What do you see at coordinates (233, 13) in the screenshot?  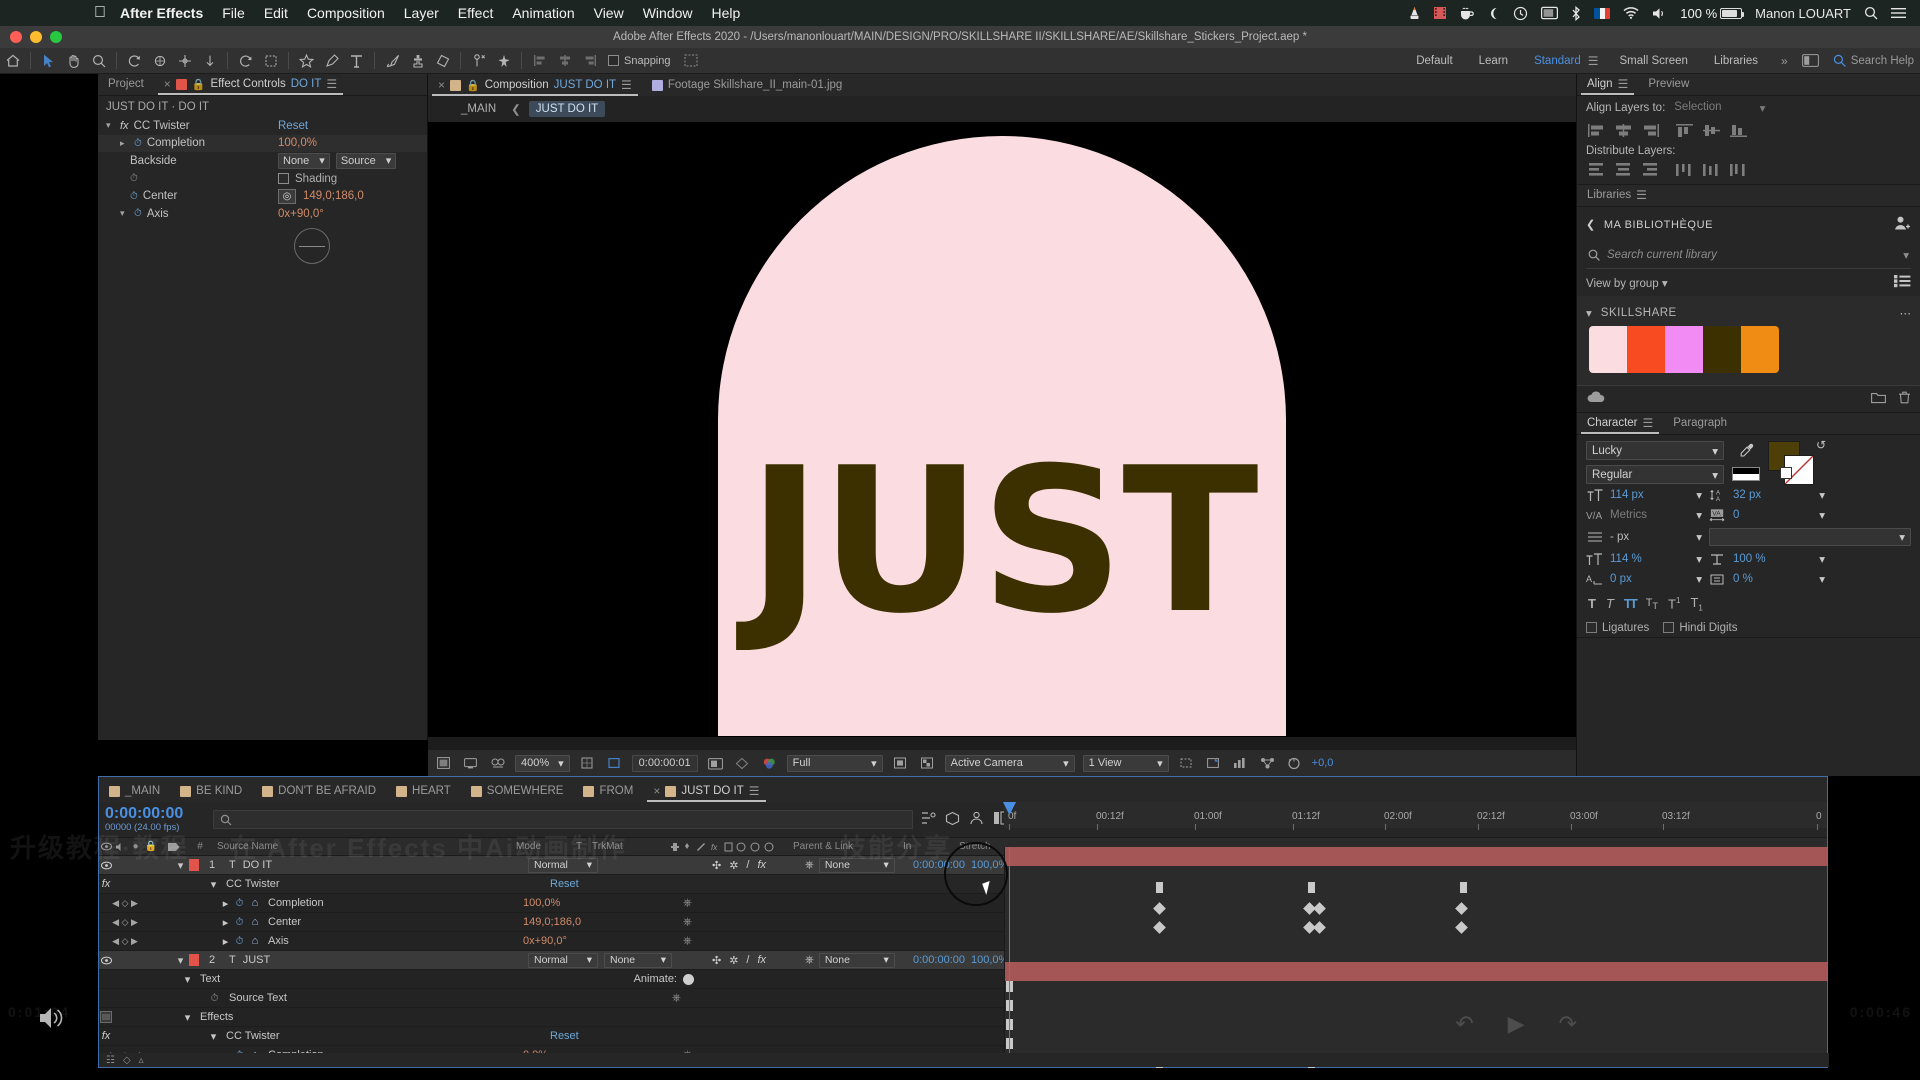 I see `menu-file: File` at bounding box center [233, 13].